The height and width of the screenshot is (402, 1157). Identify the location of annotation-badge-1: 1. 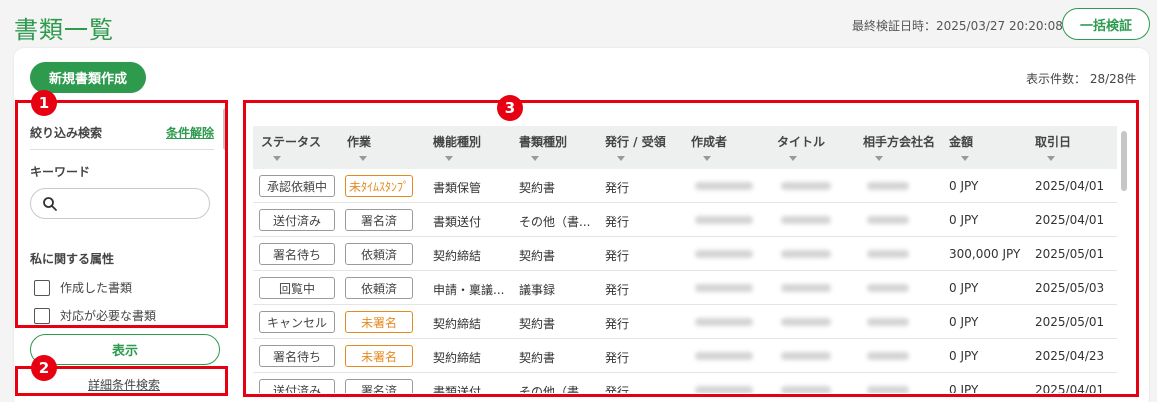
(44, 103).